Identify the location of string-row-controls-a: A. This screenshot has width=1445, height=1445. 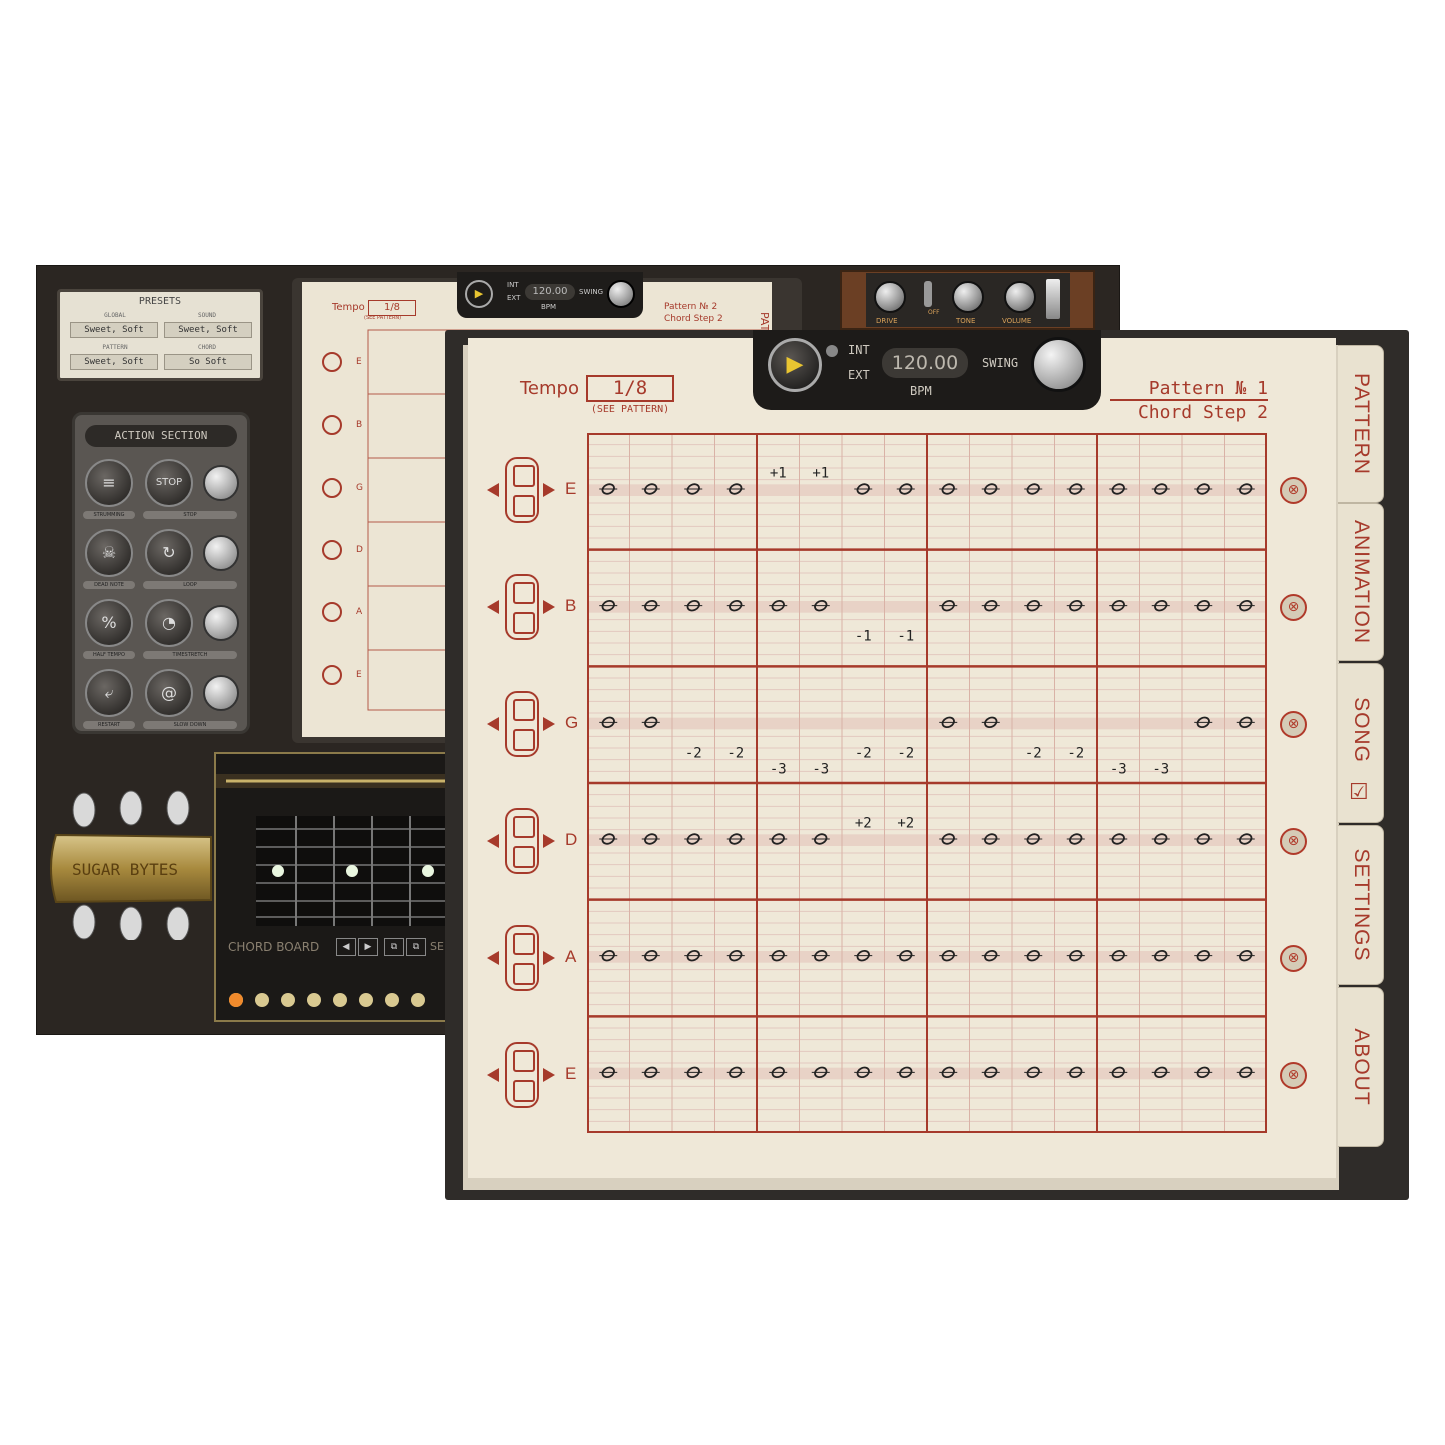
(537, 959).